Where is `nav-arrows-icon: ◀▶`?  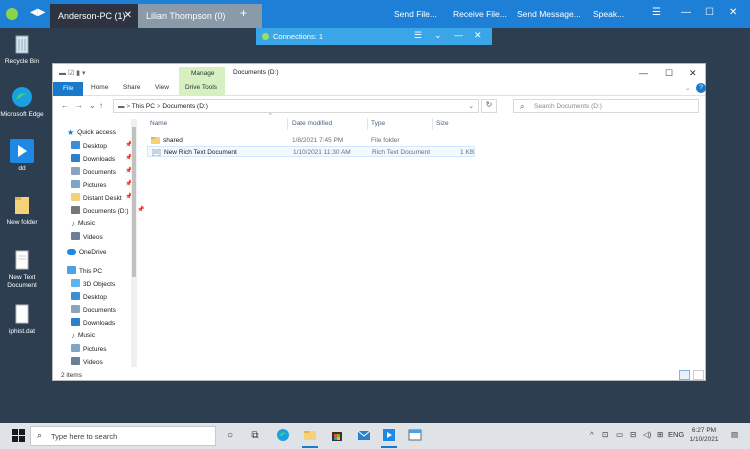
nav-arrows-icon: ◀▶ is located at coordinates (37, 12).